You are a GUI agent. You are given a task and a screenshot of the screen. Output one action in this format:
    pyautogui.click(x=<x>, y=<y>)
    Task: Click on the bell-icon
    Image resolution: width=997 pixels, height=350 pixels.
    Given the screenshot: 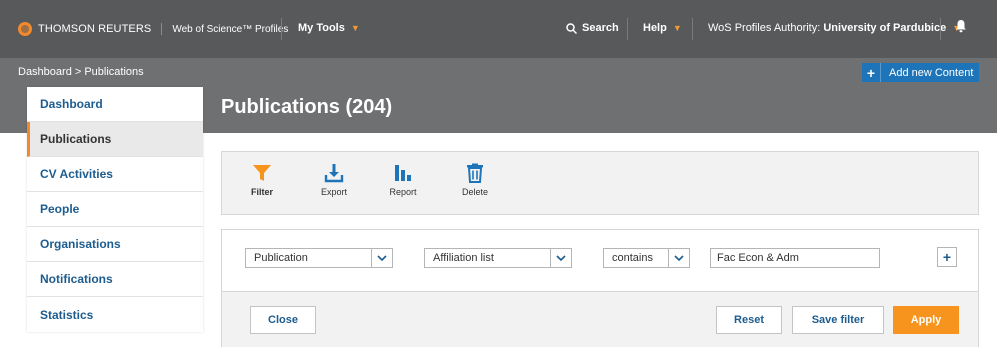 What is the action you would take?
    pyautogui.click(x=961, y=26)
    